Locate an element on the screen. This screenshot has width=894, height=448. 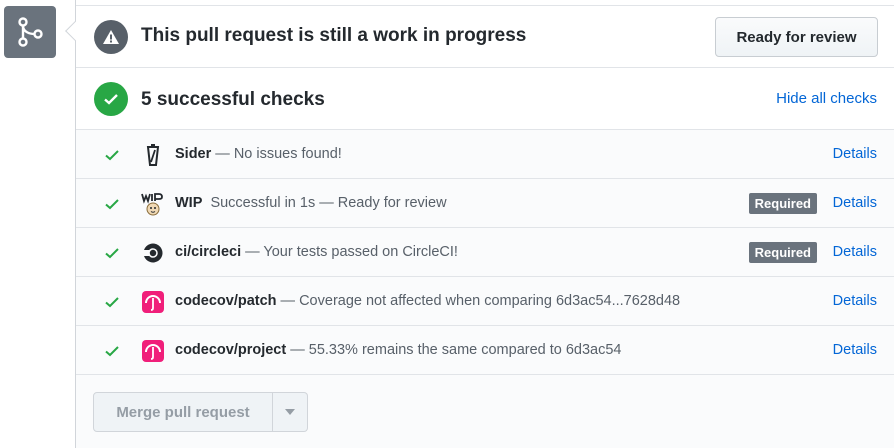
check-description: — Your tests passed on CircleCI! is located at coordinates (349, 252).